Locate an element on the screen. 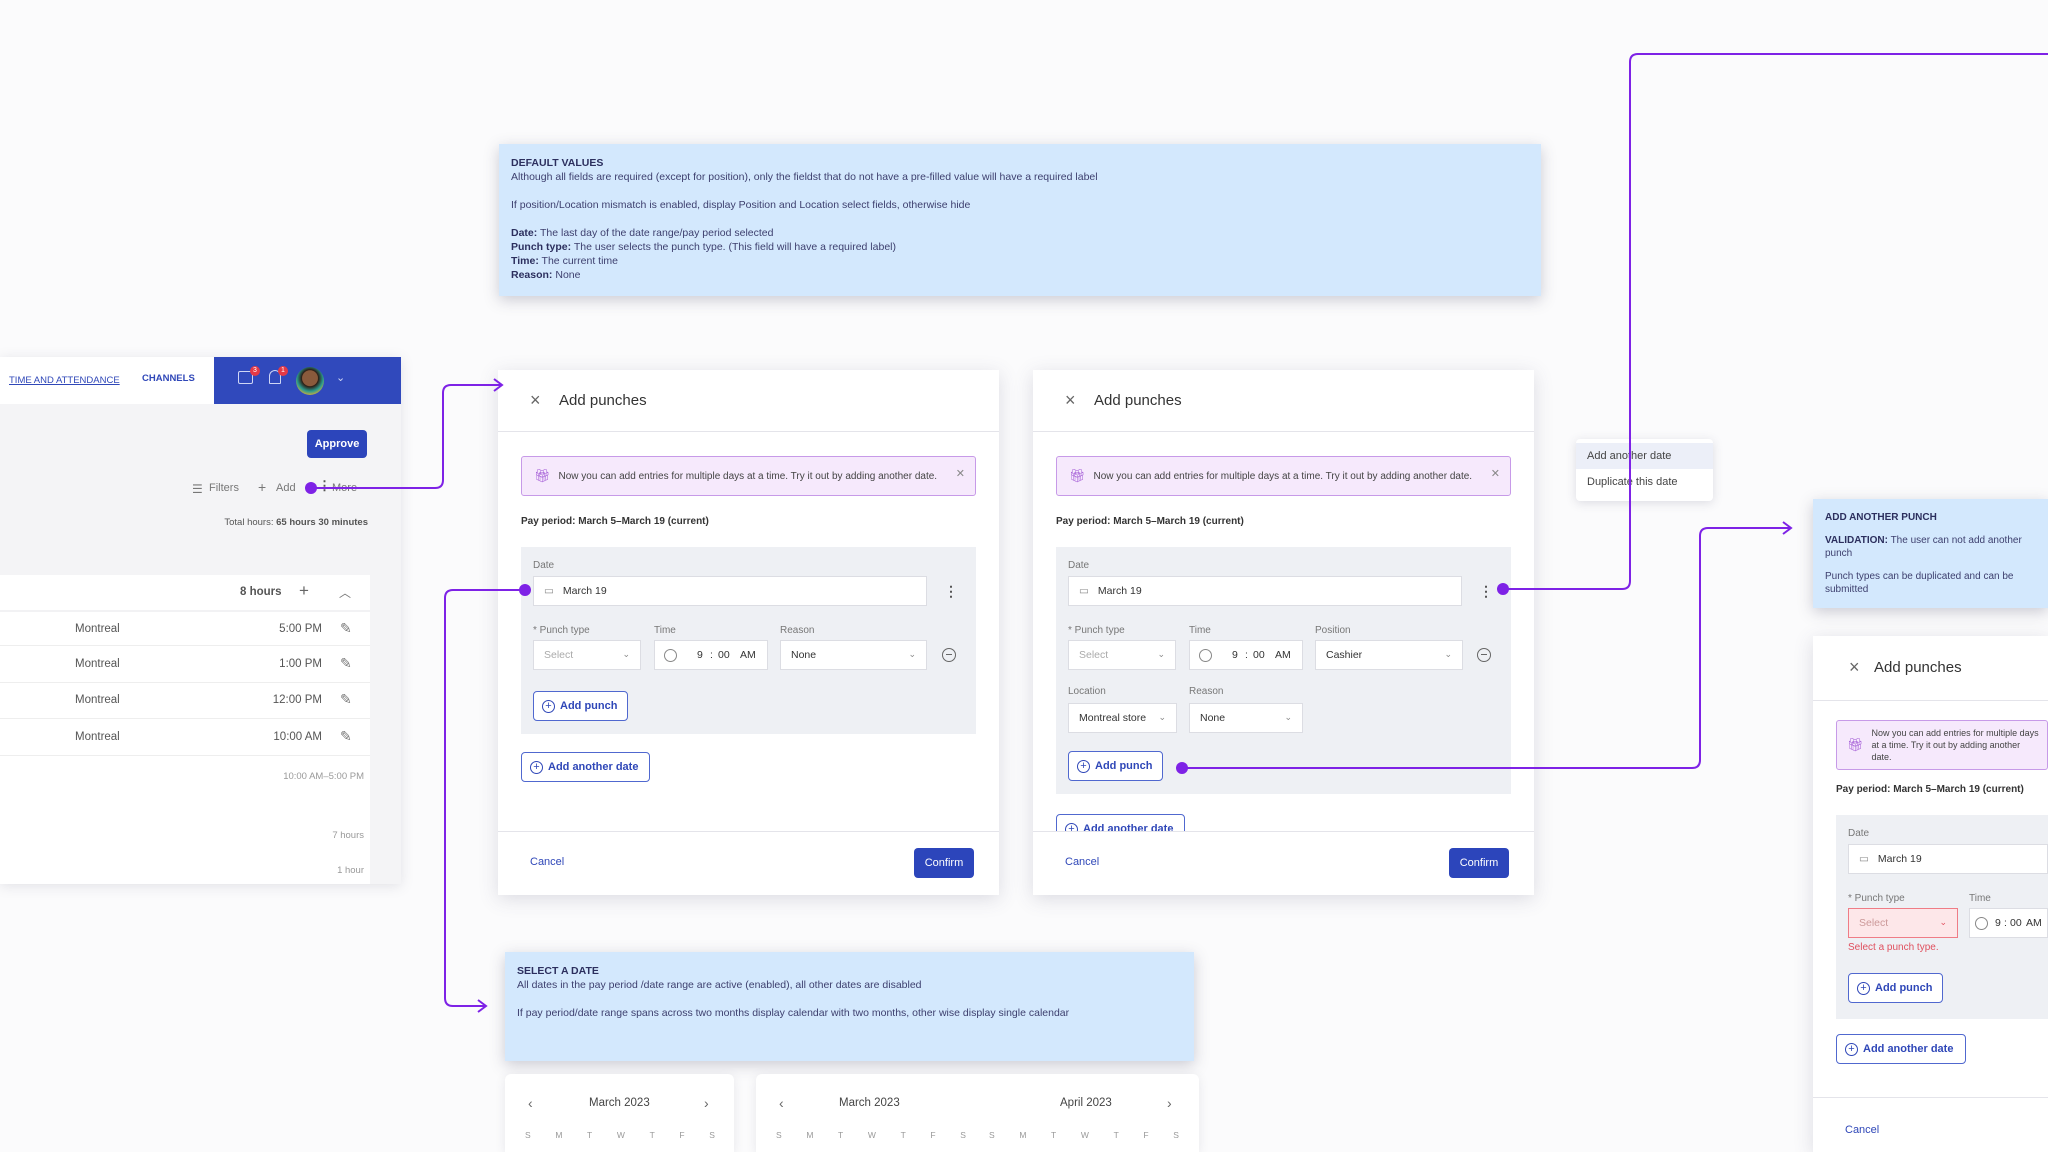 The image size is (2048, 1152). group-hours: 8 hours is located at coordinates (261, 592).